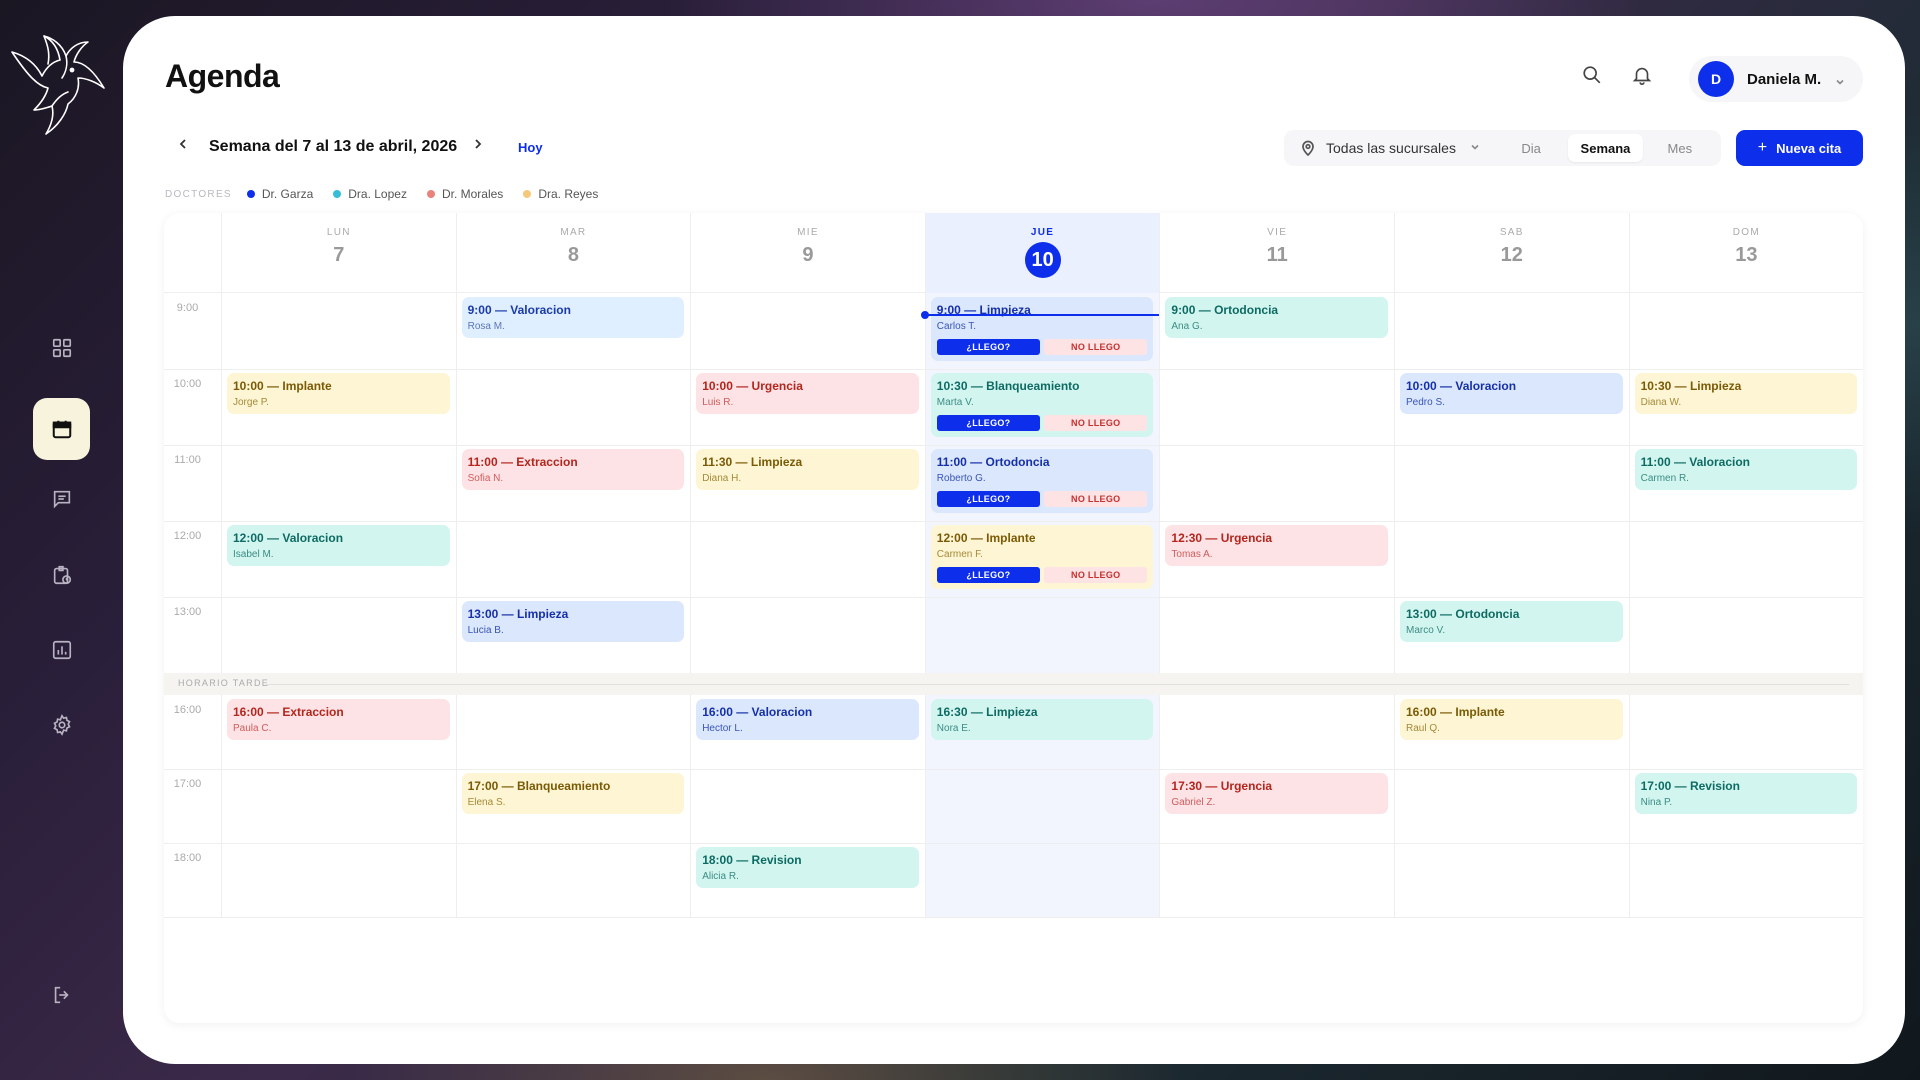 Image resolution: width=1920 pixels, height=1080 pixels. What do you see at coordinates (58, 87) in the screenshot?
I see `hummingbird-logo-icon` at bounding box center [58, 87].